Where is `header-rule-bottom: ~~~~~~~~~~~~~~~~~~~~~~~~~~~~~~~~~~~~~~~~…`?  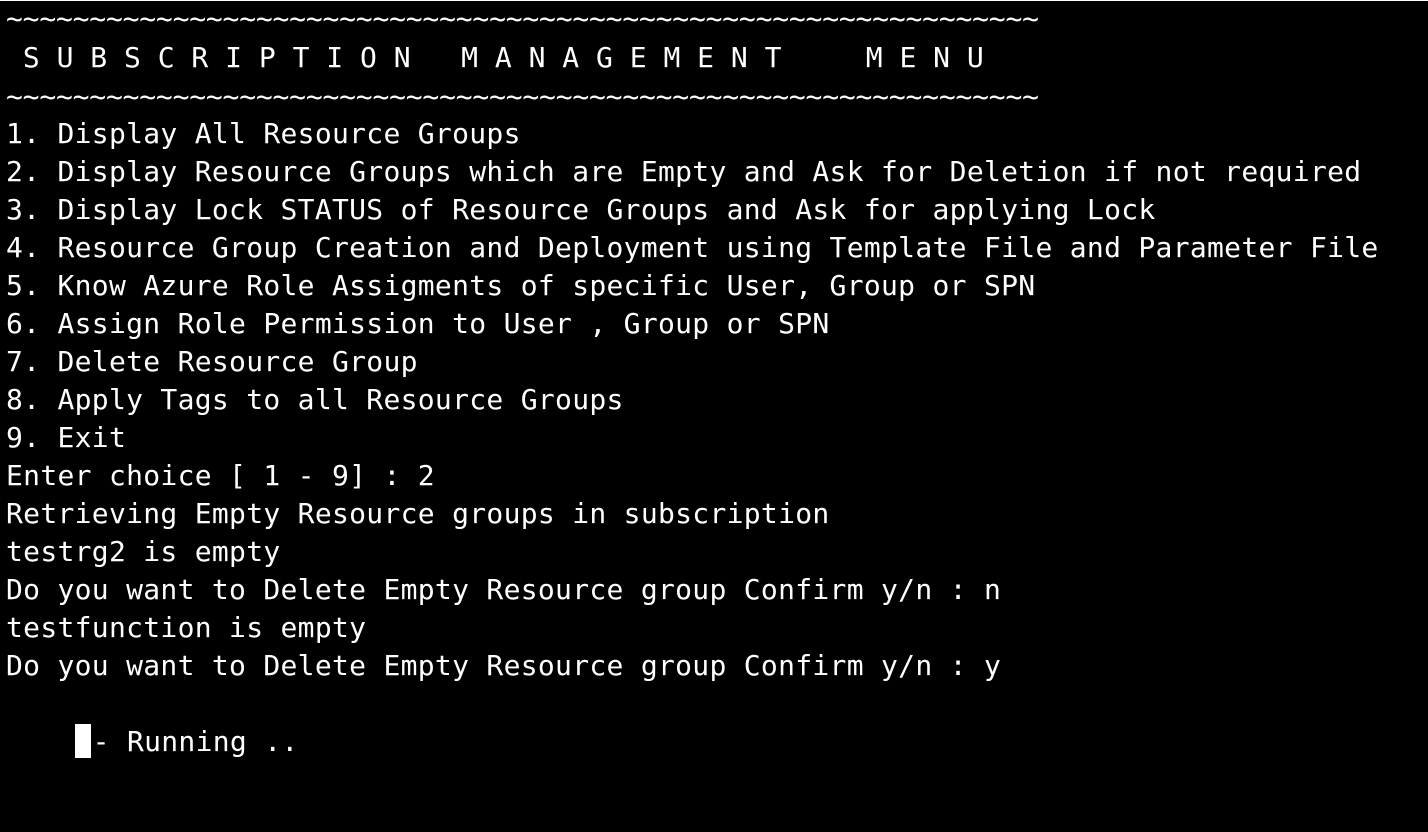 header-rule-bottom: ~~~~~~~~~~~~~~~~~~~~~~~~~~~~~~~~~~~~~~~~… is located at coordinates (522, 96).